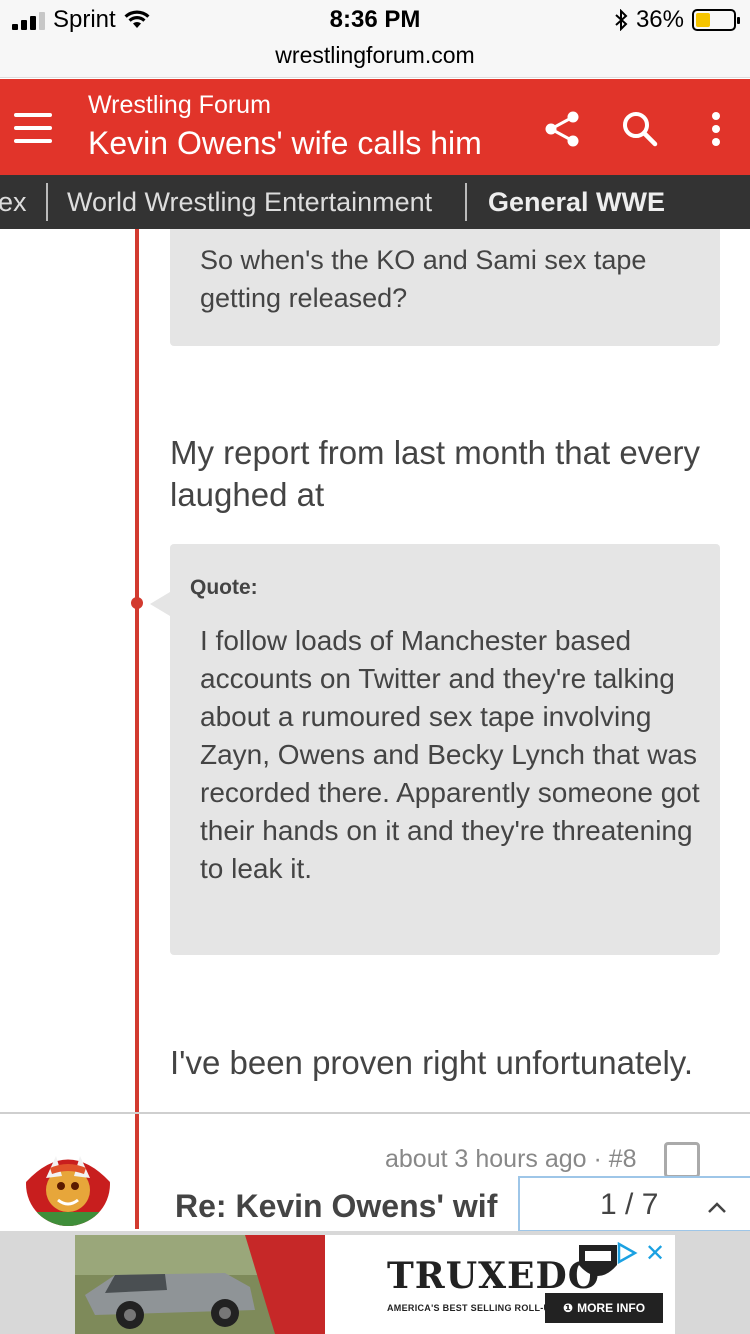 This screenshot has height=1334, width=750. I want to click on battery-percent: 36%, so click(659, 19).